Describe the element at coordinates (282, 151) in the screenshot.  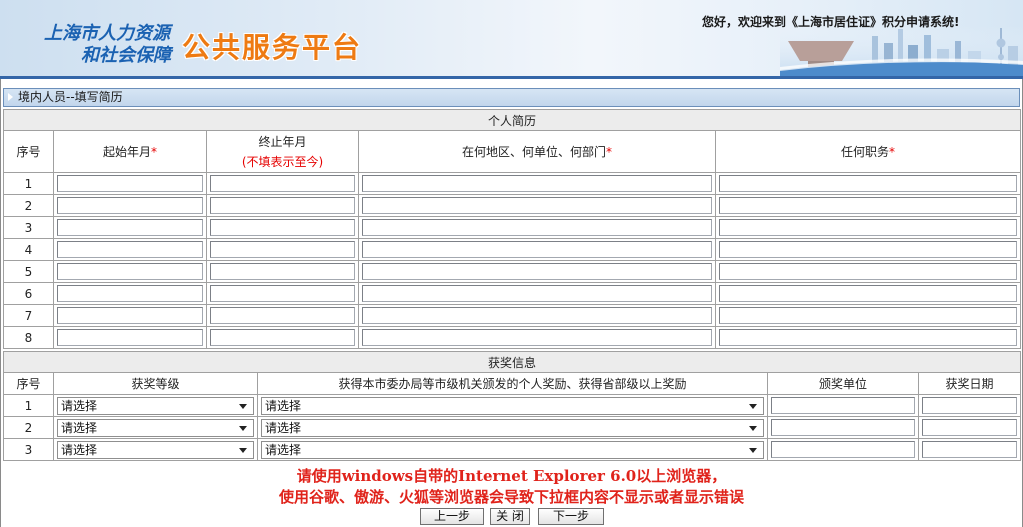
I see `column-header-end-month: 终止年月 (不填表示至今)` at that location.